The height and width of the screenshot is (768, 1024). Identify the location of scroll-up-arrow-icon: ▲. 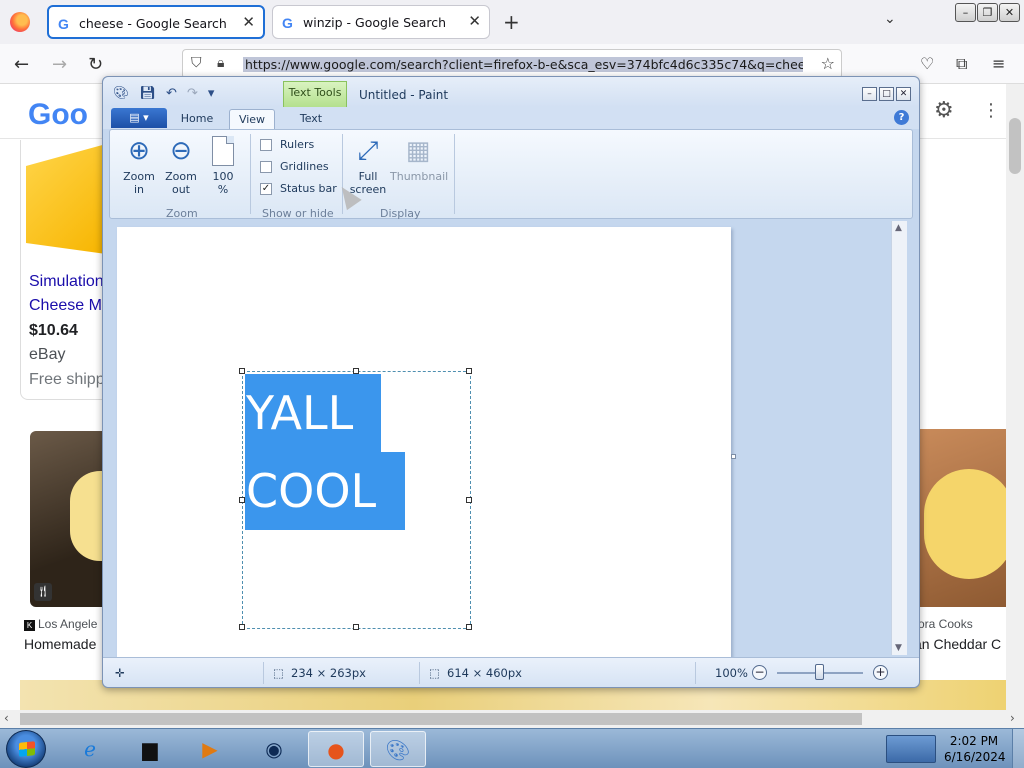
(898, 228).